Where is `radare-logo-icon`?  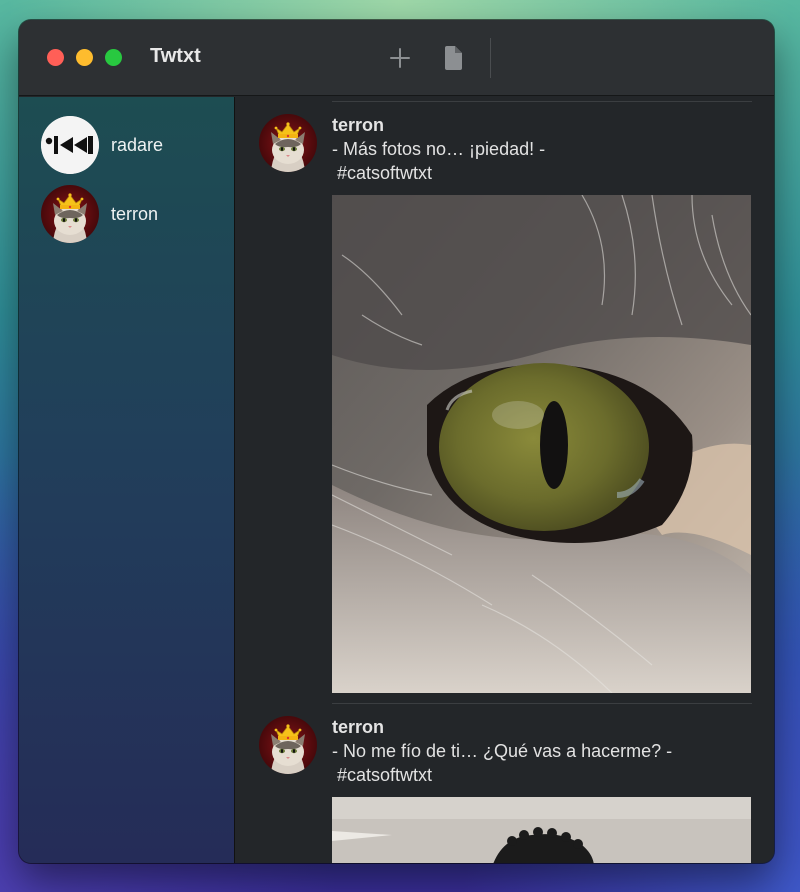
radare-logo-icon is located at coordinates (70, 145).